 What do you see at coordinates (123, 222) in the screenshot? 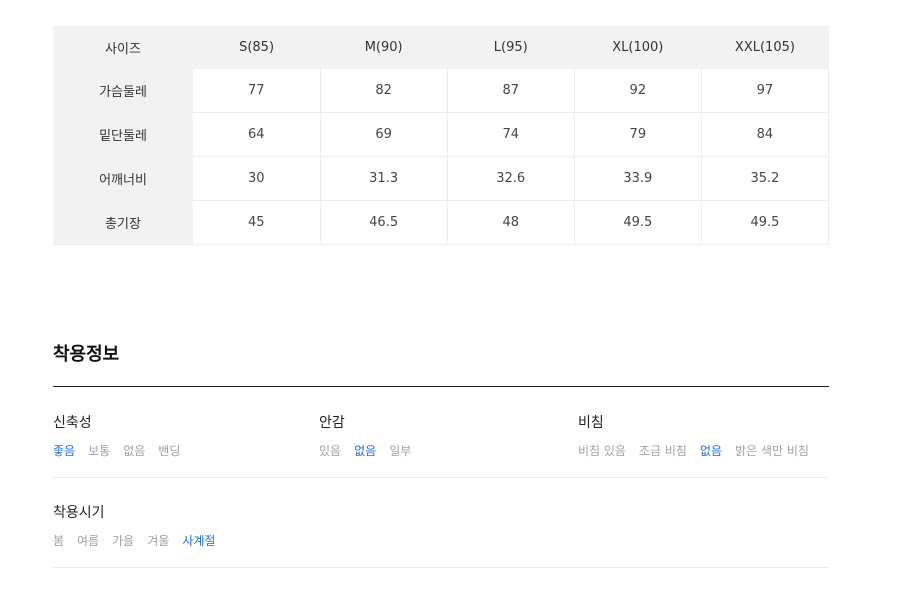
I see `row-label: 총기장` at bounding box center [123, 222].